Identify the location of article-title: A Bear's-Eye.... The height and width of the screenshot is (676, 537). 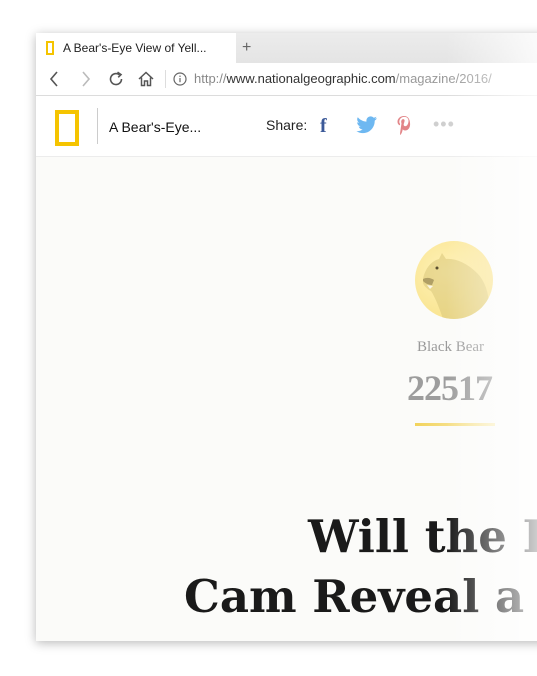
(155, 127).